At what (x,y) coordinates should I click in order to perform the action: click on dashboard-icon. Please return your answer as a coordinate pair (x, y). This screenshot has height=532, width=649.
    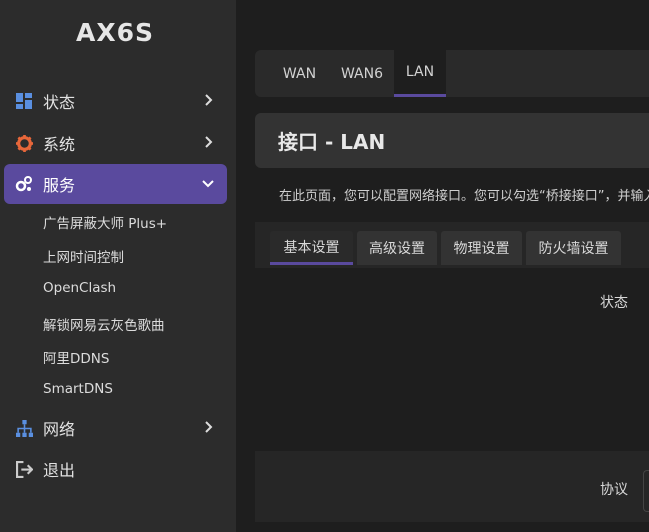
    Looking at the image, I should click on (24, 101).